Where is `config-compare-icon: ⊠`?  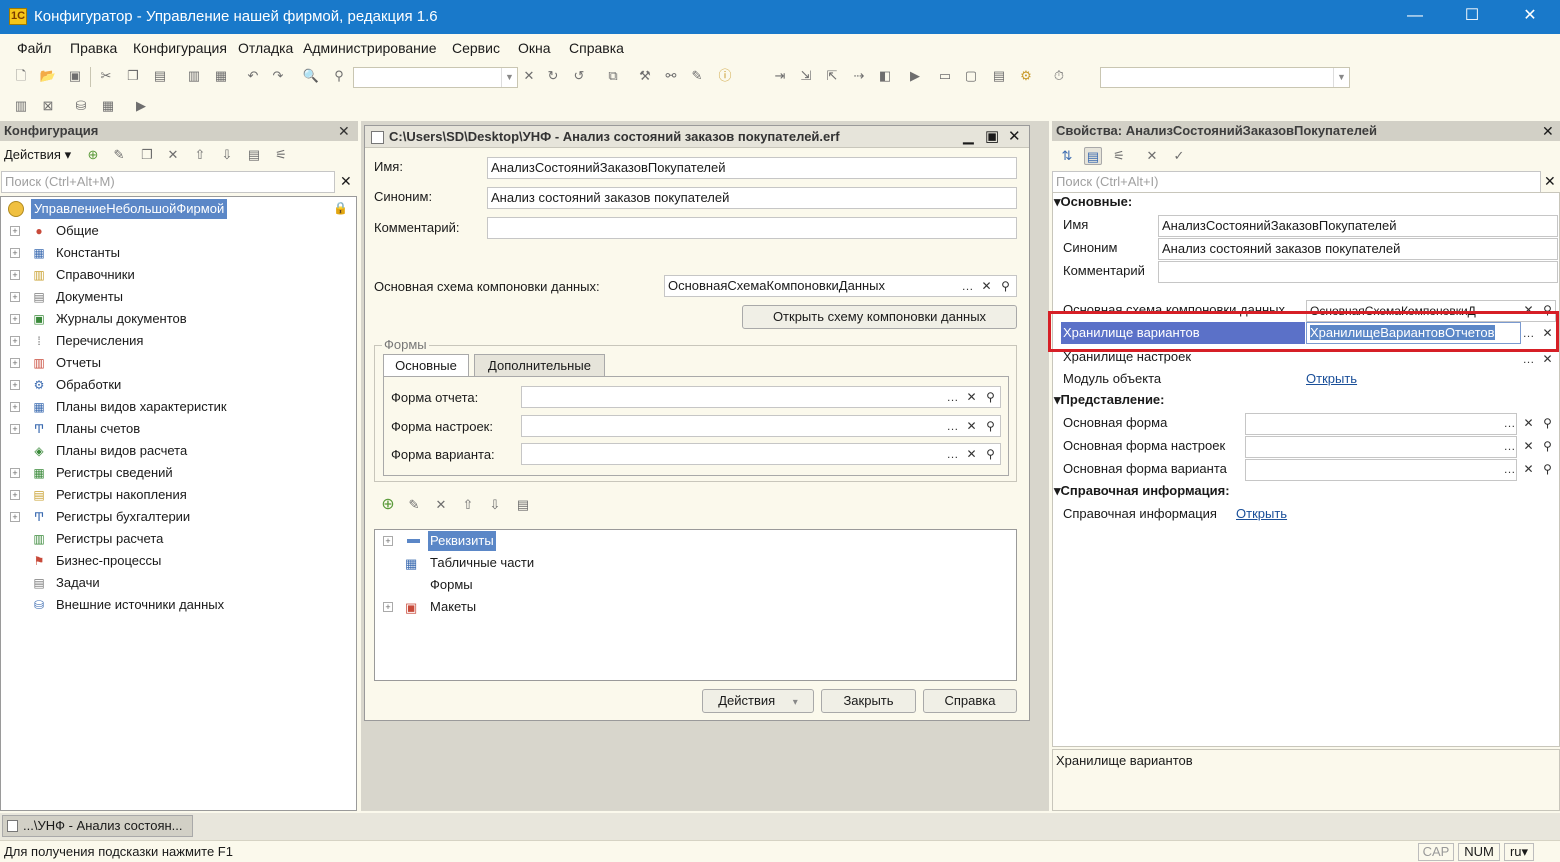 config-compare-icon: ⊠ is located at coordinates (48, 106).